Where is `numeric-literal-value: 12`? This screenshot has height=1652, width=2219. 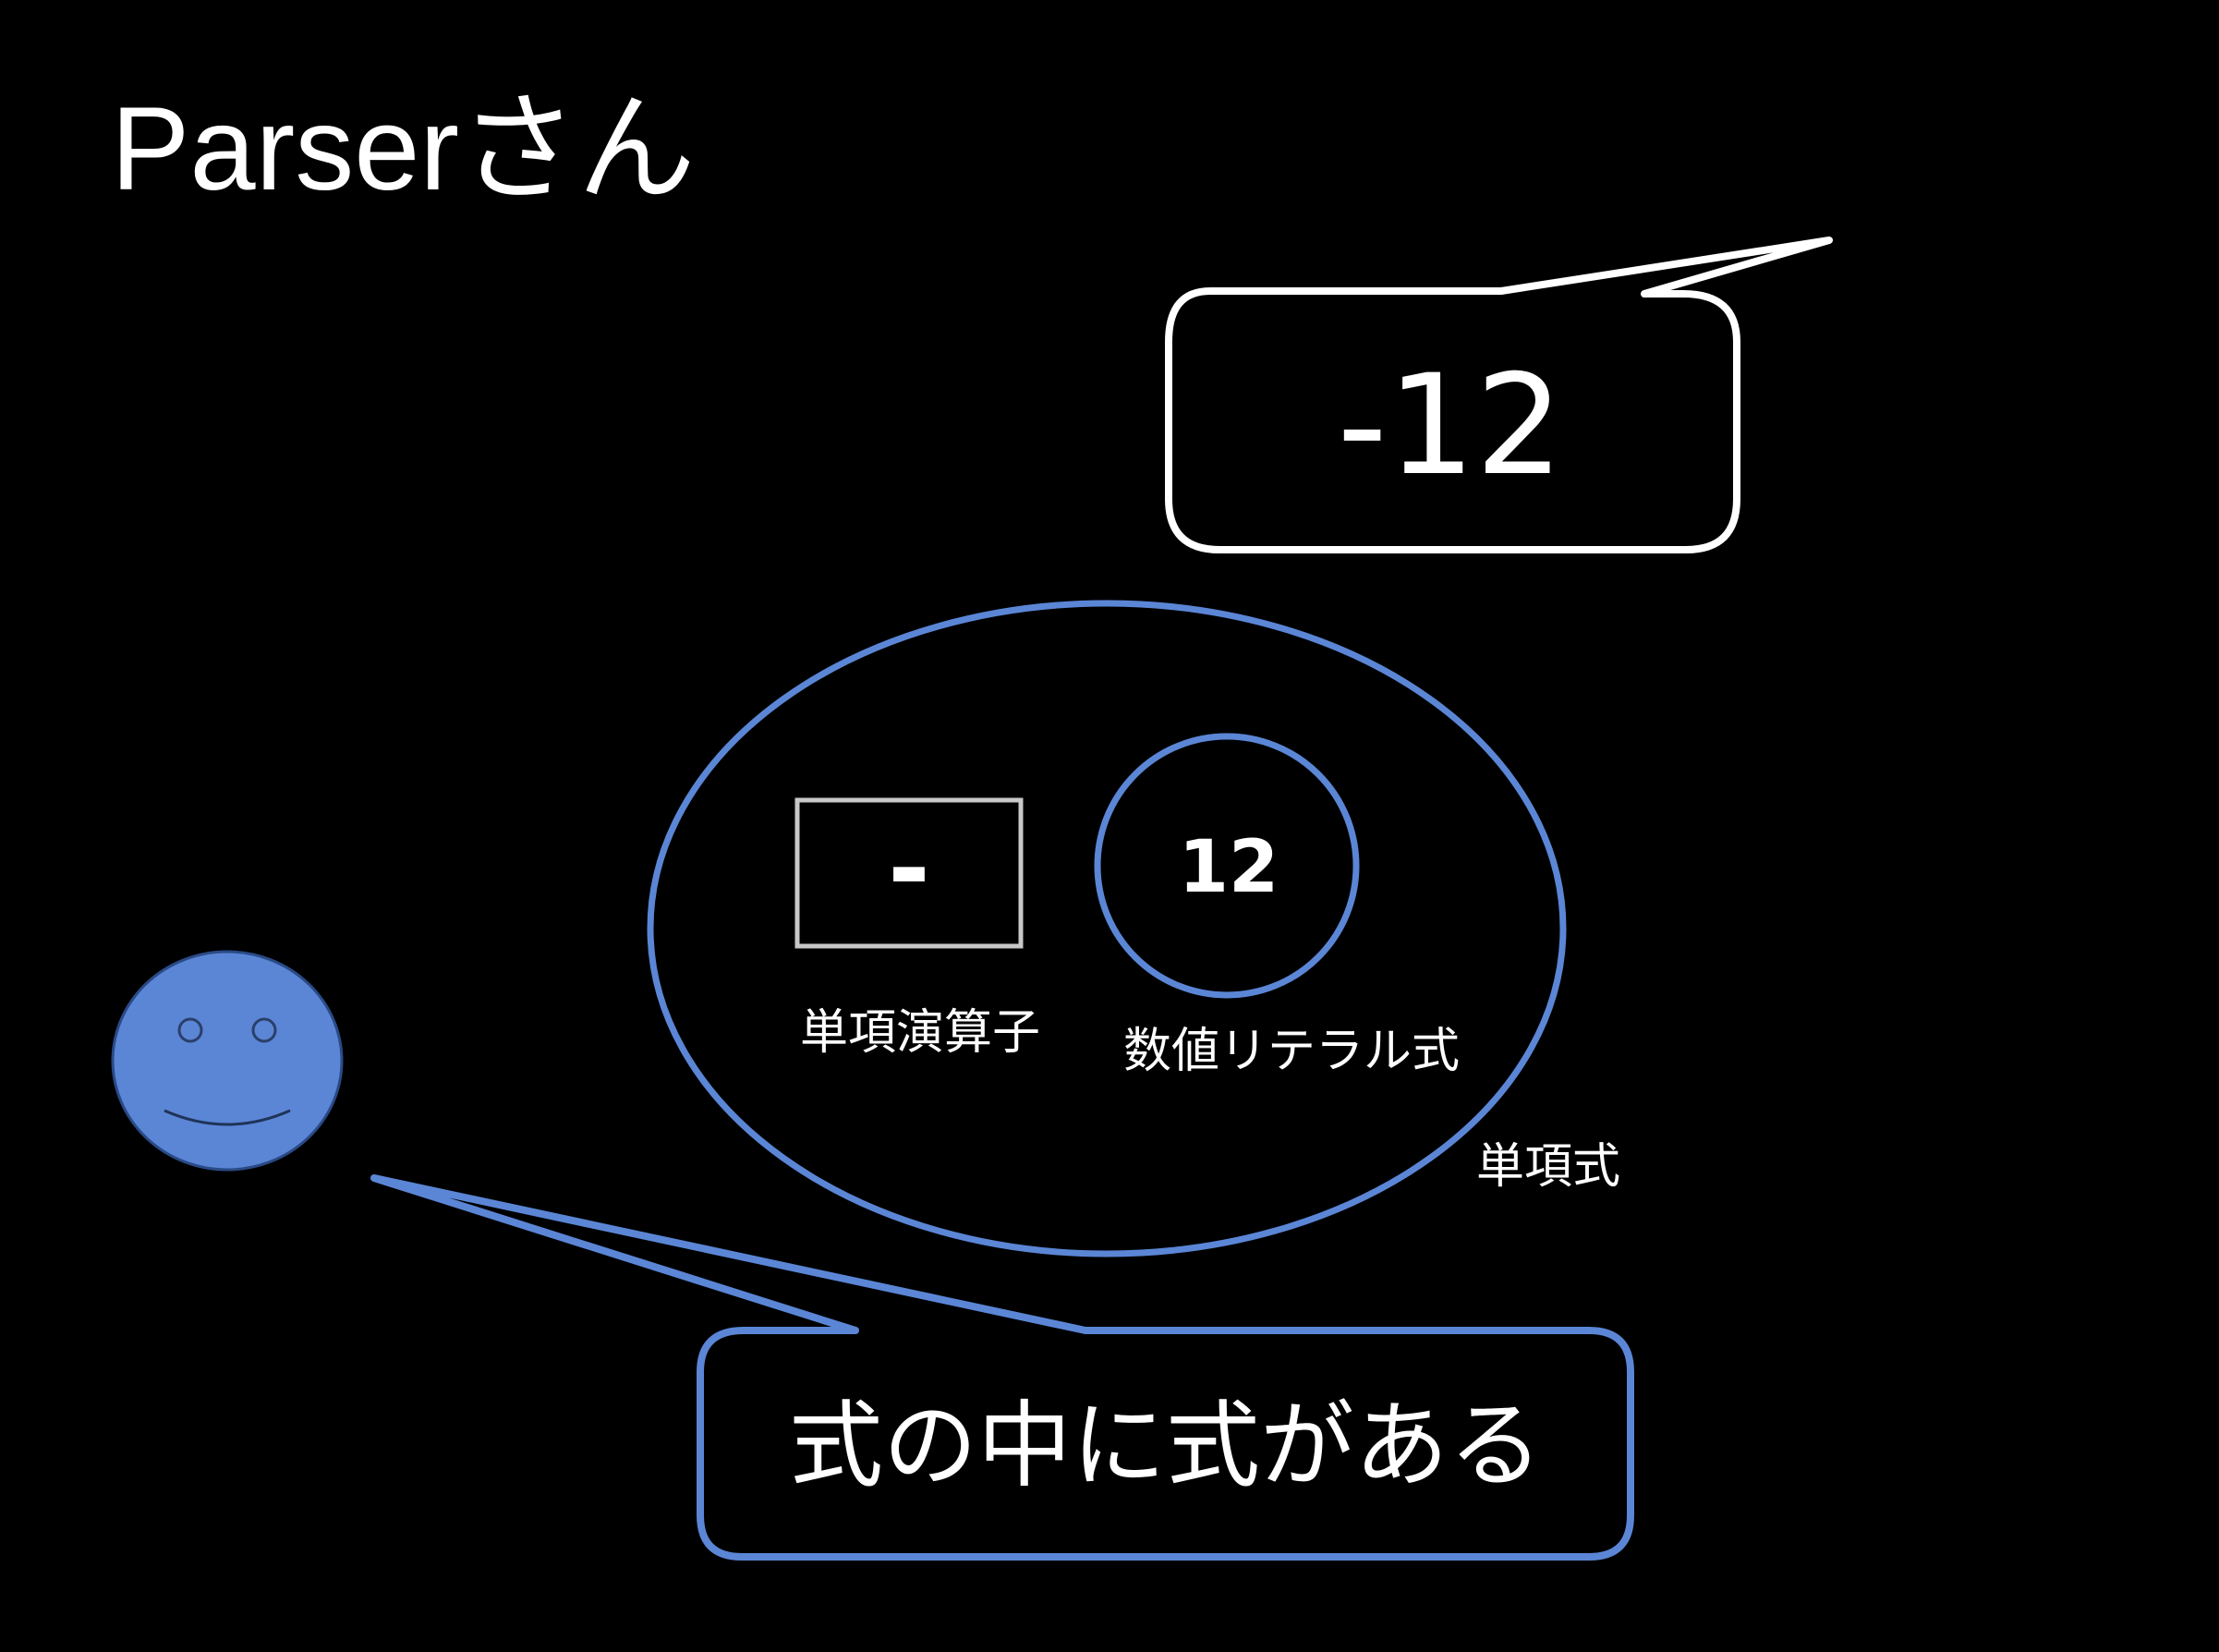
numeric-literal-value: 12 is located at coordinates (1229, 867).